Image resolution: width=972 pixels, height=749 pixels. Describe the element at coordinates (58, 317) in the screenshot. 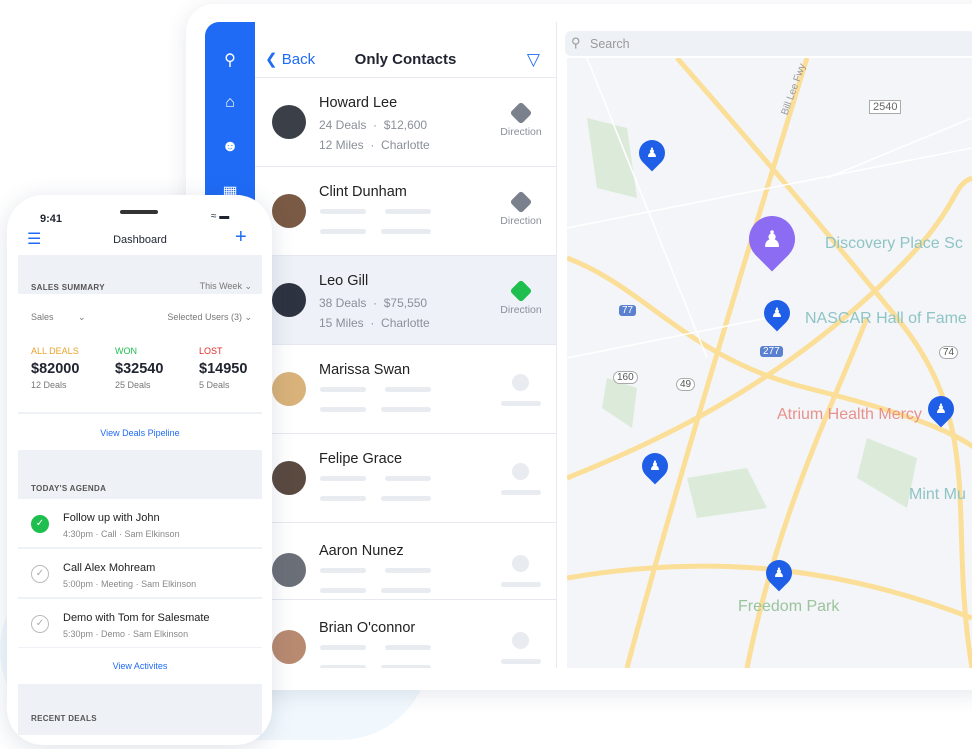

I see `sales-filter: Sales ⌄` at that location.